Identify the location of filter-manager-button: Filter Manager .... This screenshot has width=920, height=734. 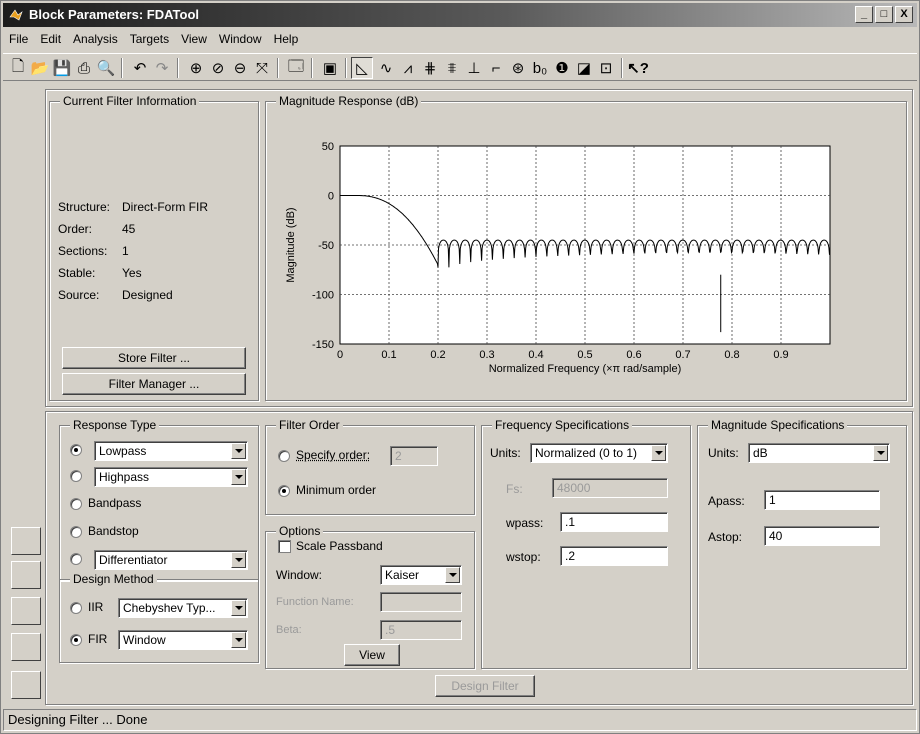
(154, 384).